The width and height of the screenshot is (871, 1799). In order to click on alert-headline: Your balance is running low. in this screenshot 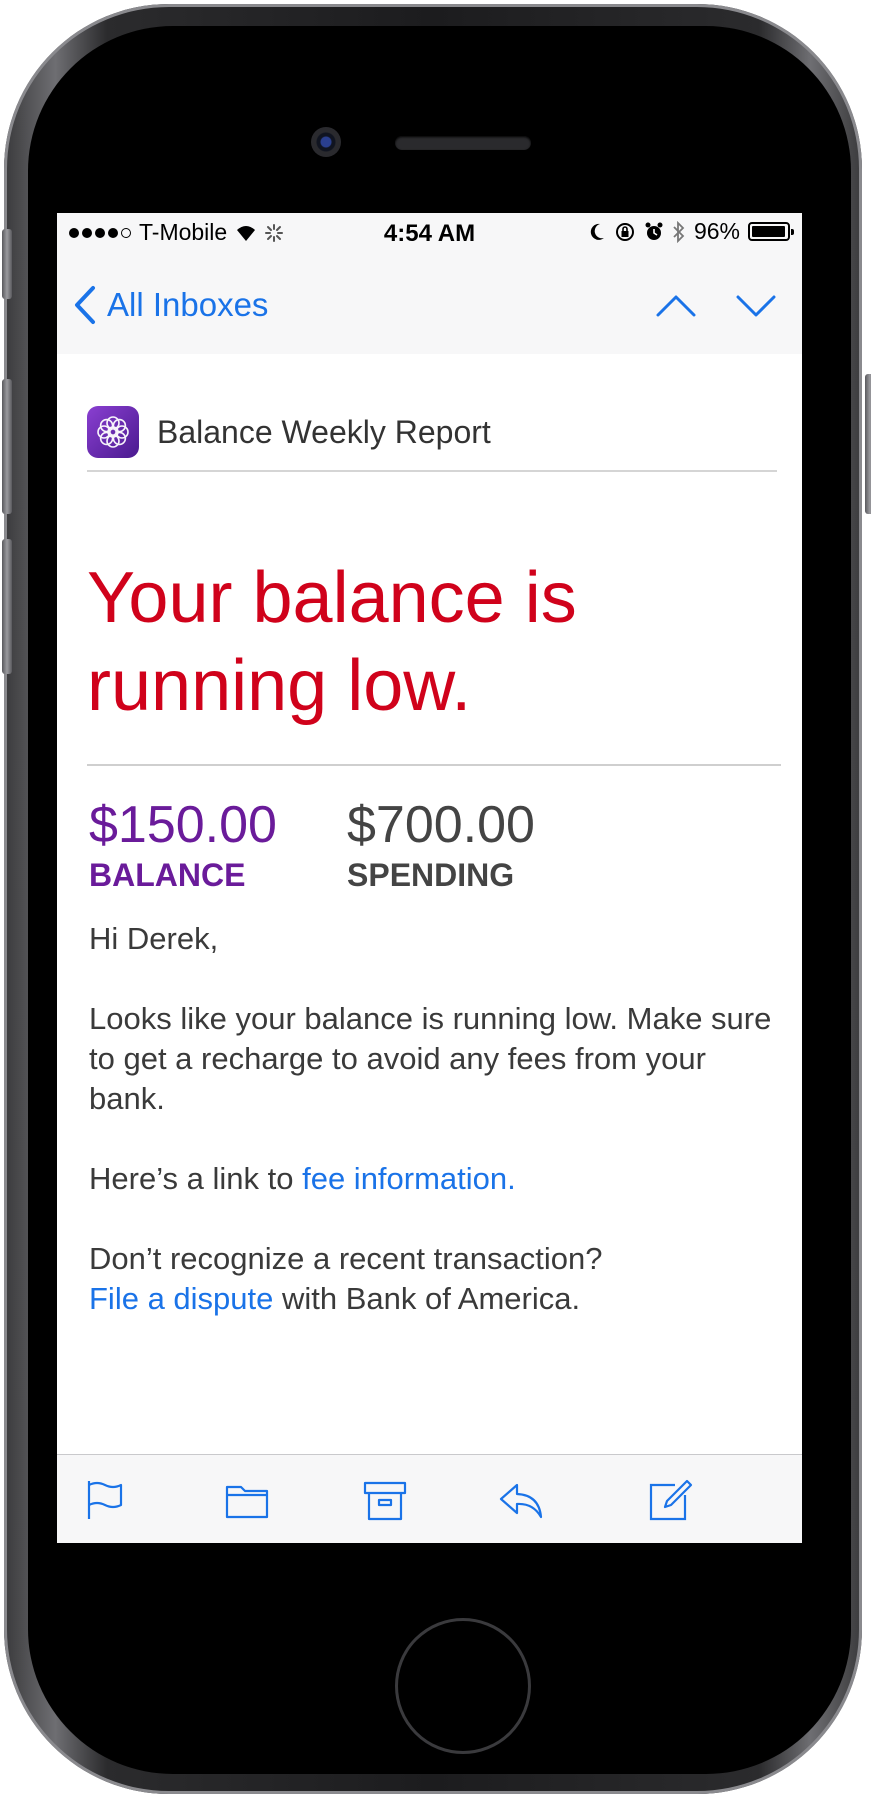, I will do `click(332, 642)`.